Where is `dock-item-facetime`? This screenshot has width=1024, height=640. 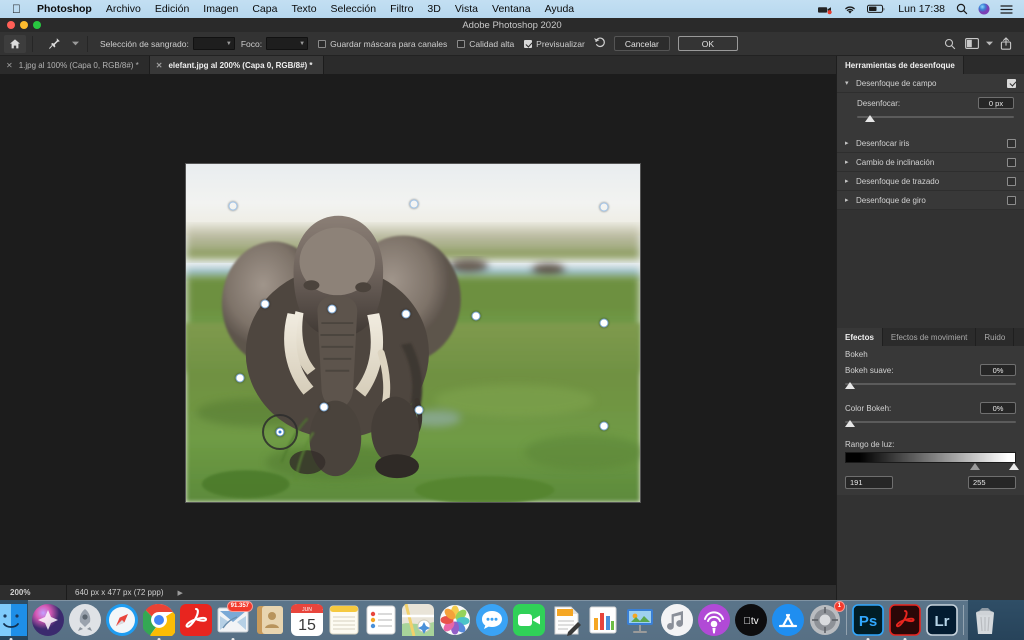 dock-item-facetime is located at coordinates (529, 620).